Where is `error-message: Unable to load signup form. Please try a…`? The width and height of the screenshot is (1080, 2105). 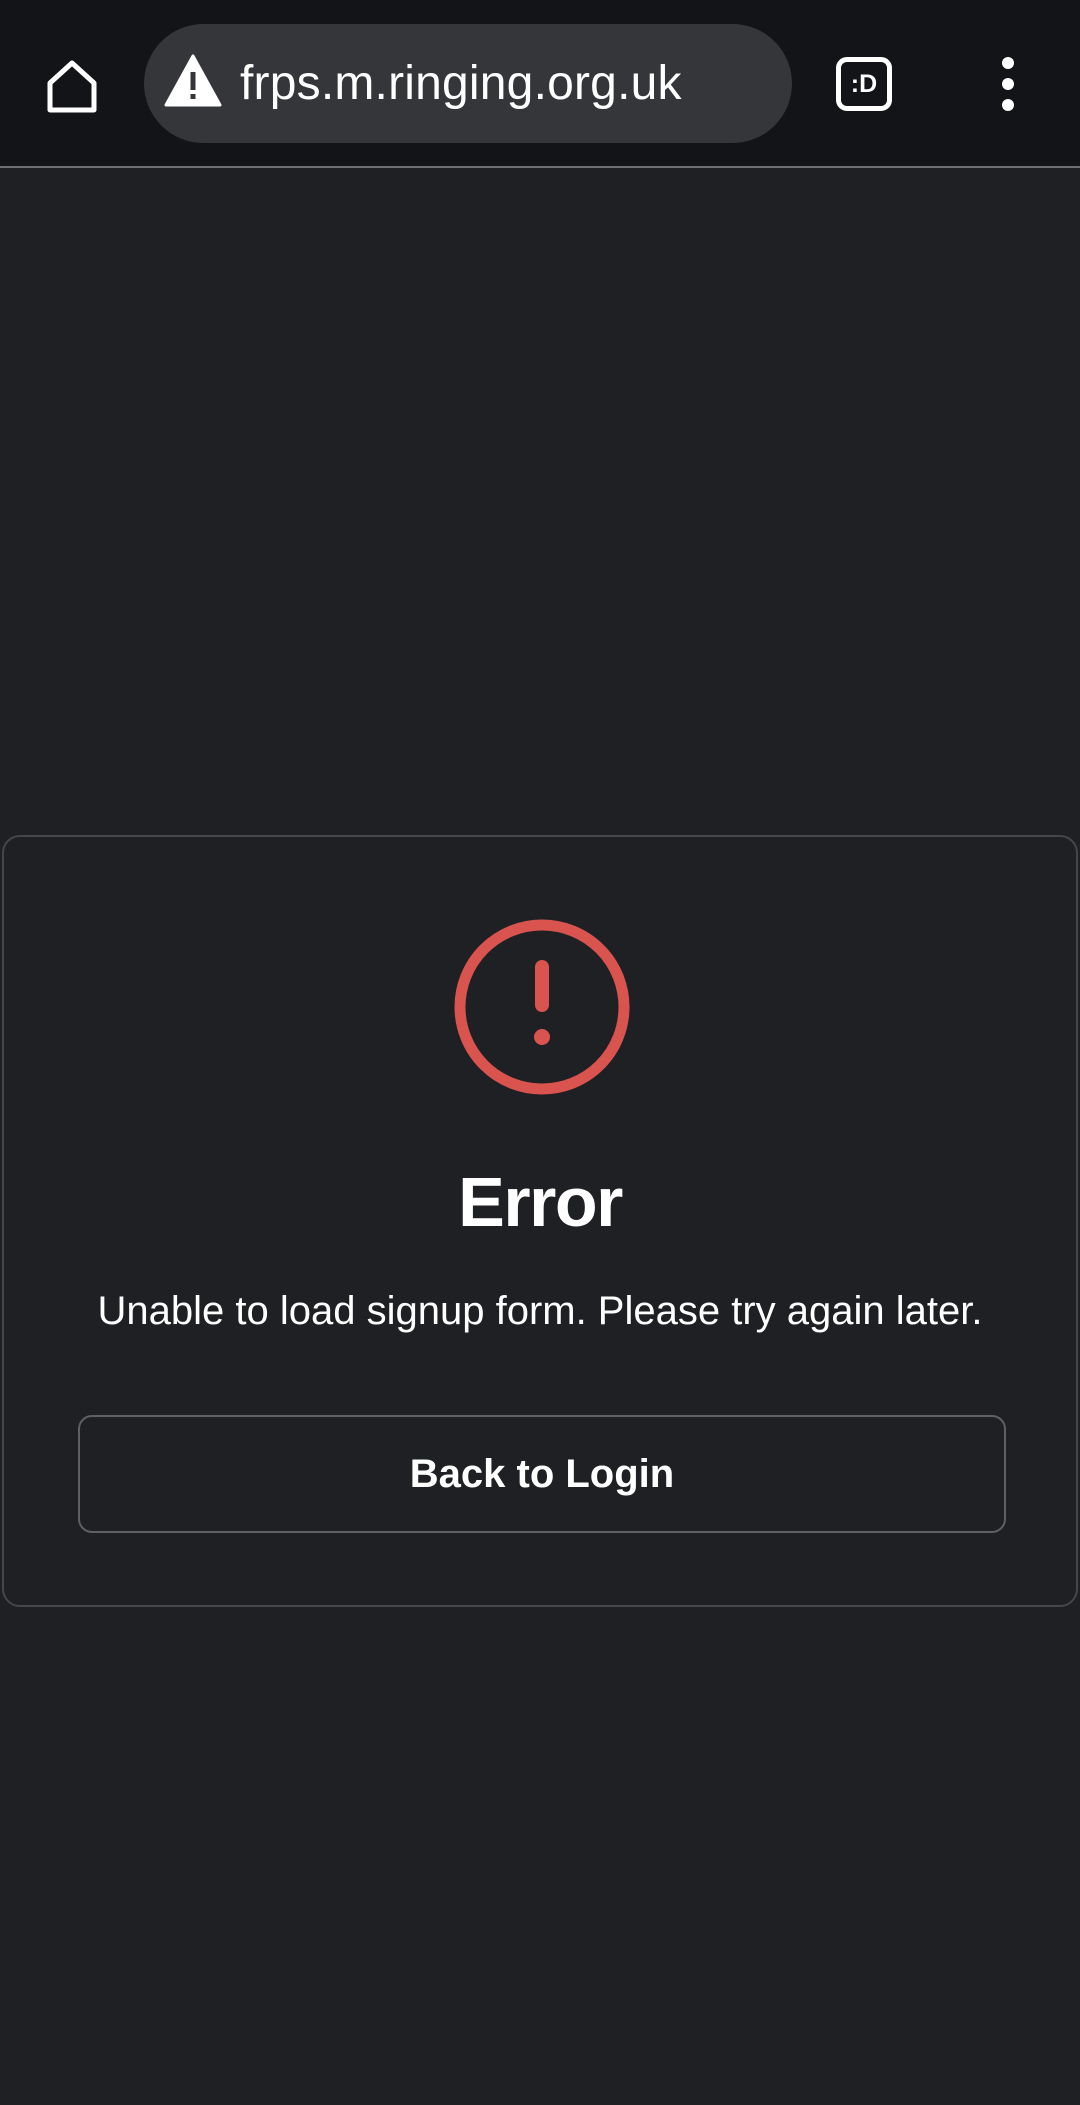 error-message: Unable to load signup form. Please try a… is located at coordinates (540, 1311).